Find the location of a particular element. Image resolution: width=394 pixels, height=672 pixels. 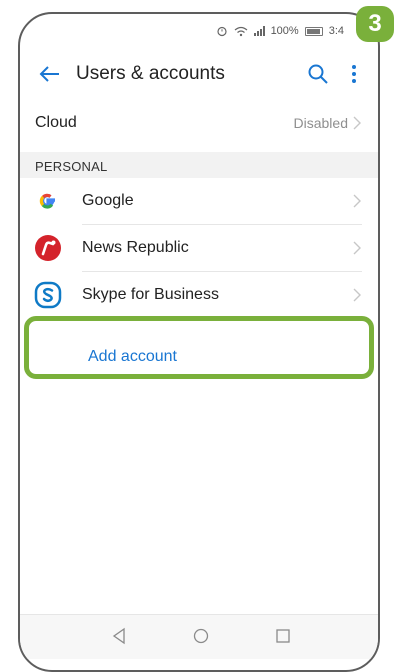

navigation-bar is located at coordinates (199, 636).